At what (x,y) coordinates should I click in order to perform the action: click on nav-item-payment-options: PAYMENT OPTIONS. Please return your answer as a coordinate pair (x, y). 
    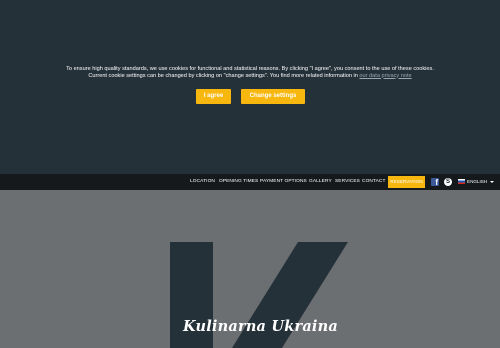
    Looking at the image, I should click on (283, 182).